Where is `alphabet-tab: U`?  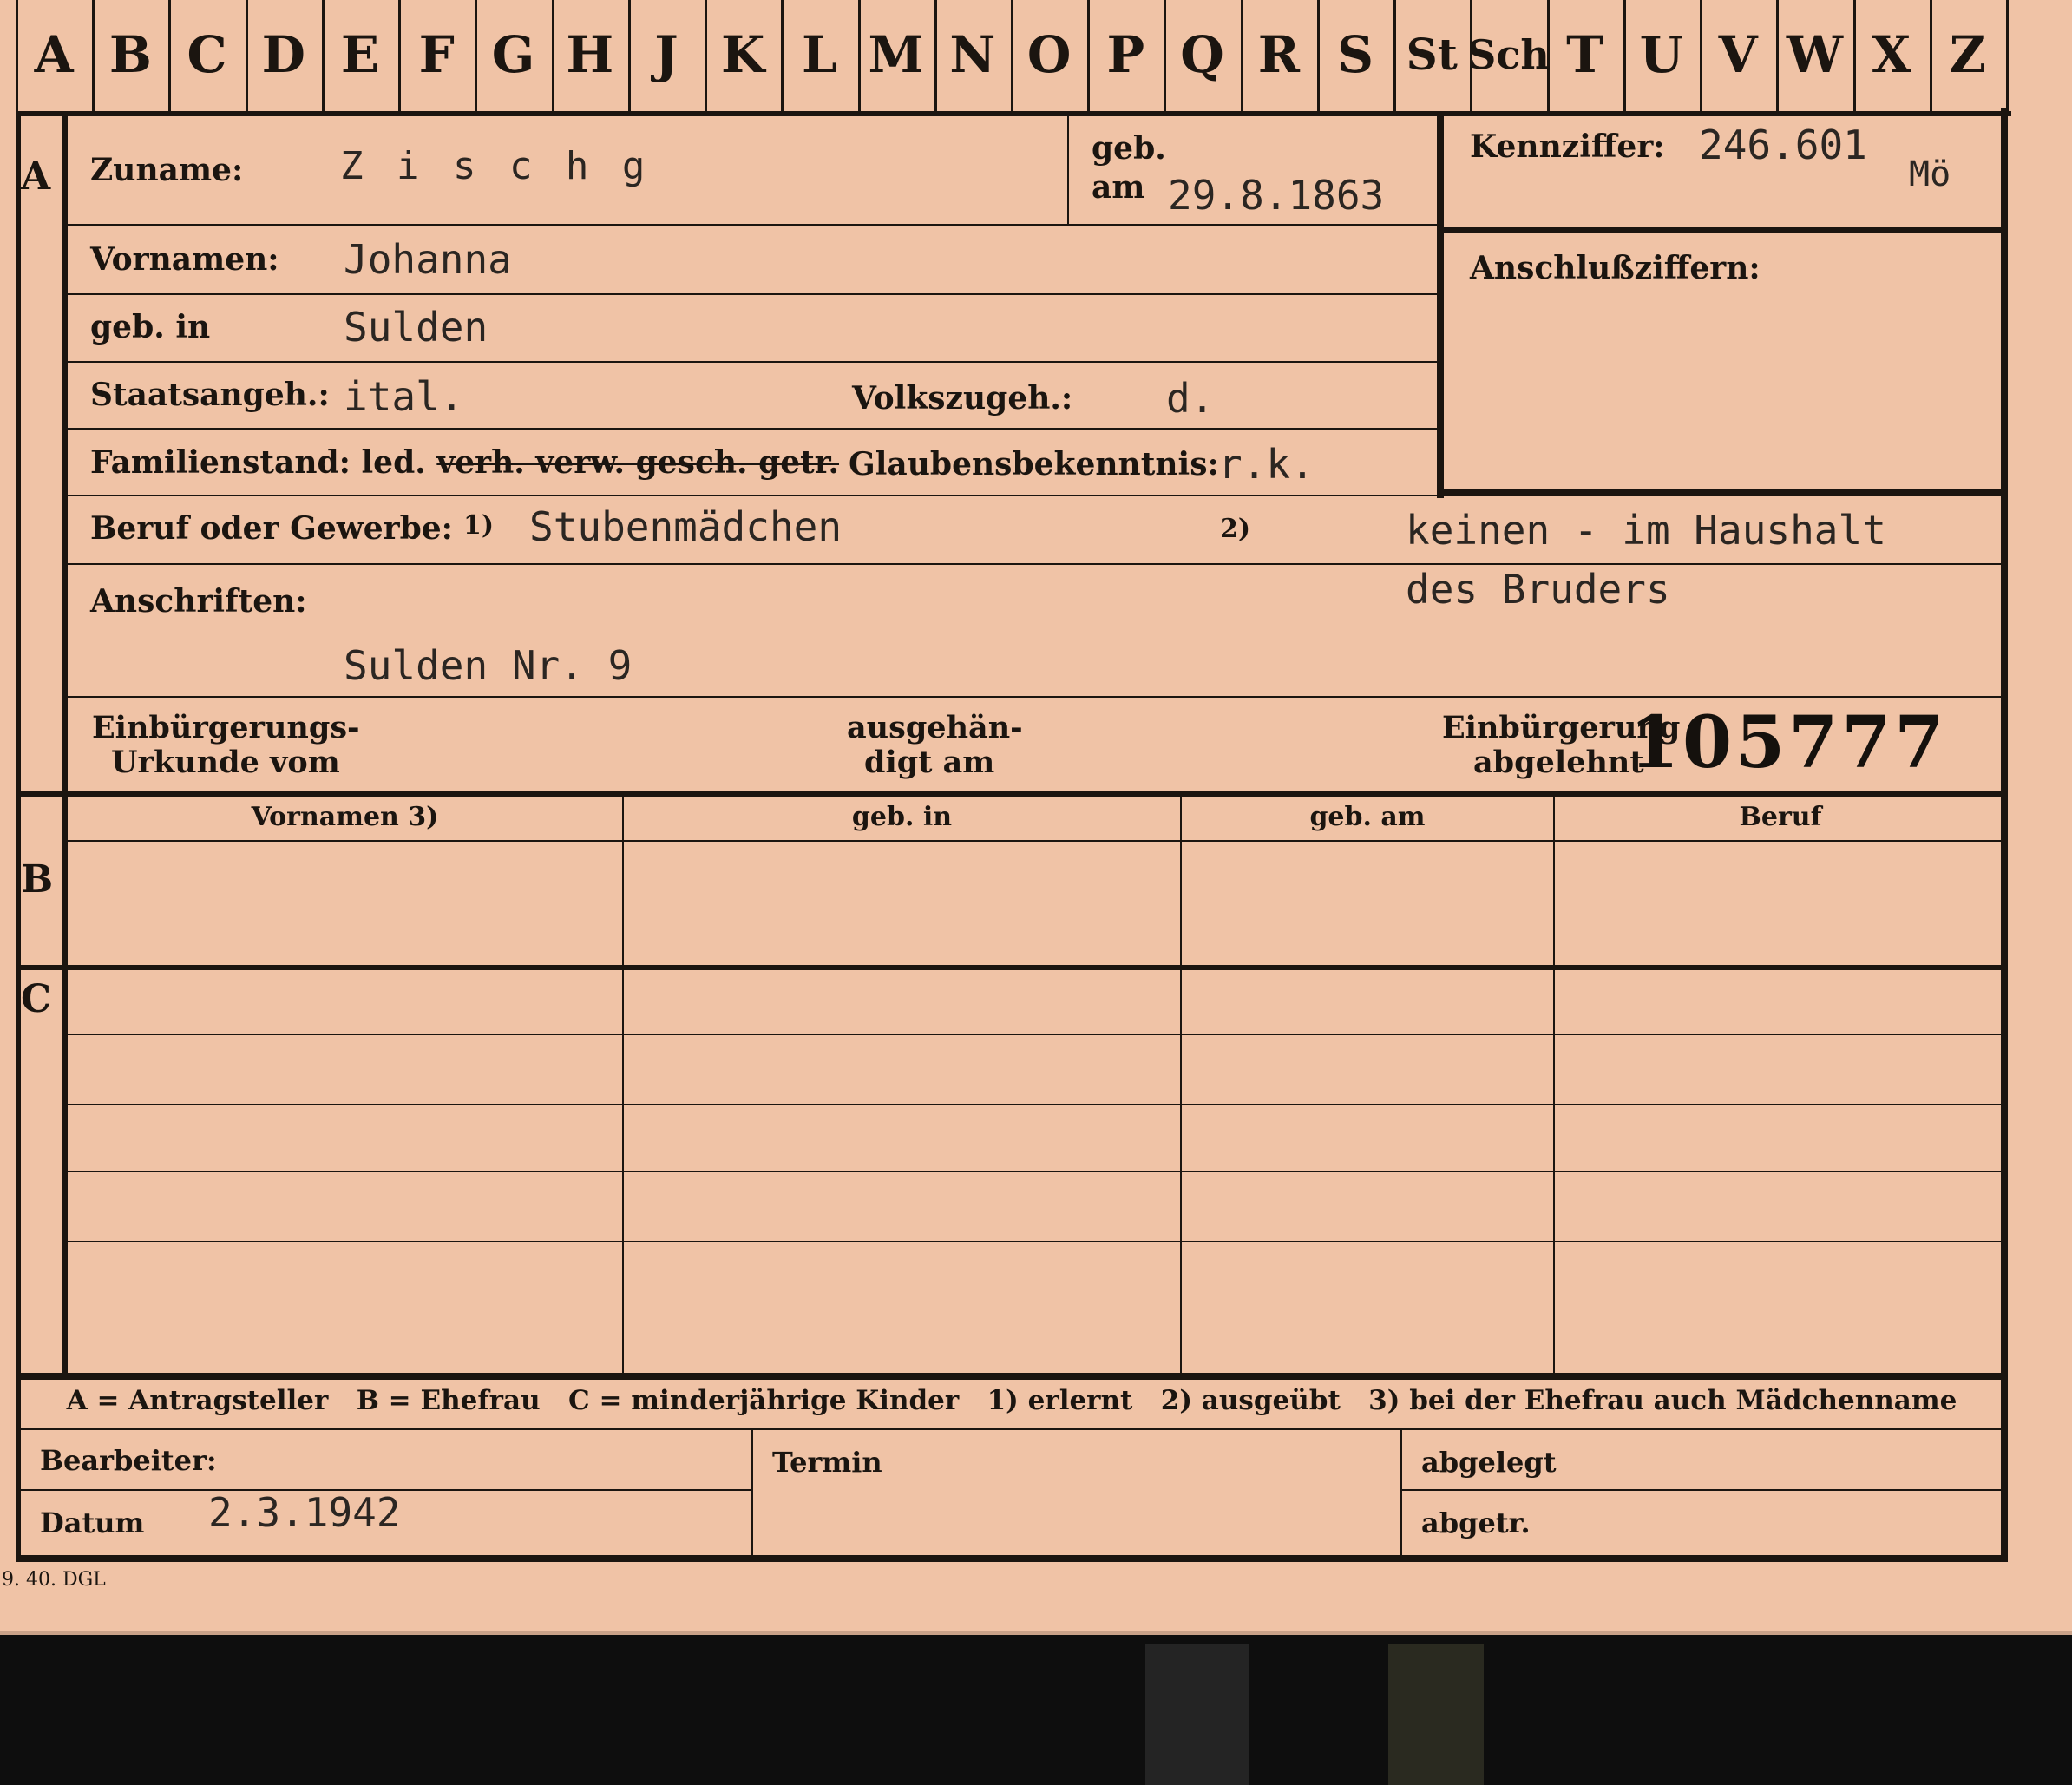
alphabet-tab: U is located at coordinates (1661, 54).